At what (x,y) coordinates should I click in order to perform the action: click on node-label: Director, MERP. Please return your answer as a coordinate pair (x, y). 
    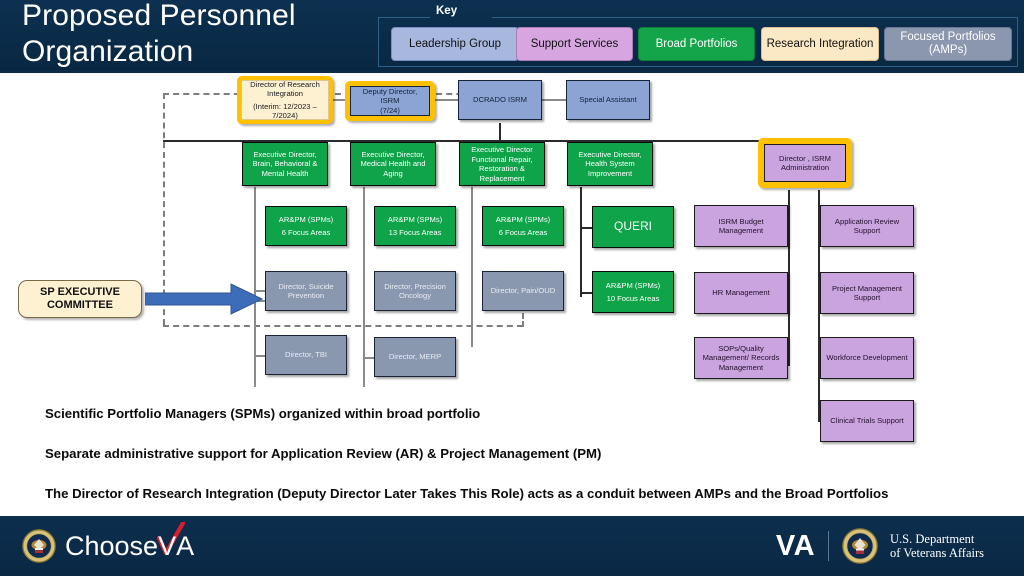
    Looking at the image, I should click on (415, 357).